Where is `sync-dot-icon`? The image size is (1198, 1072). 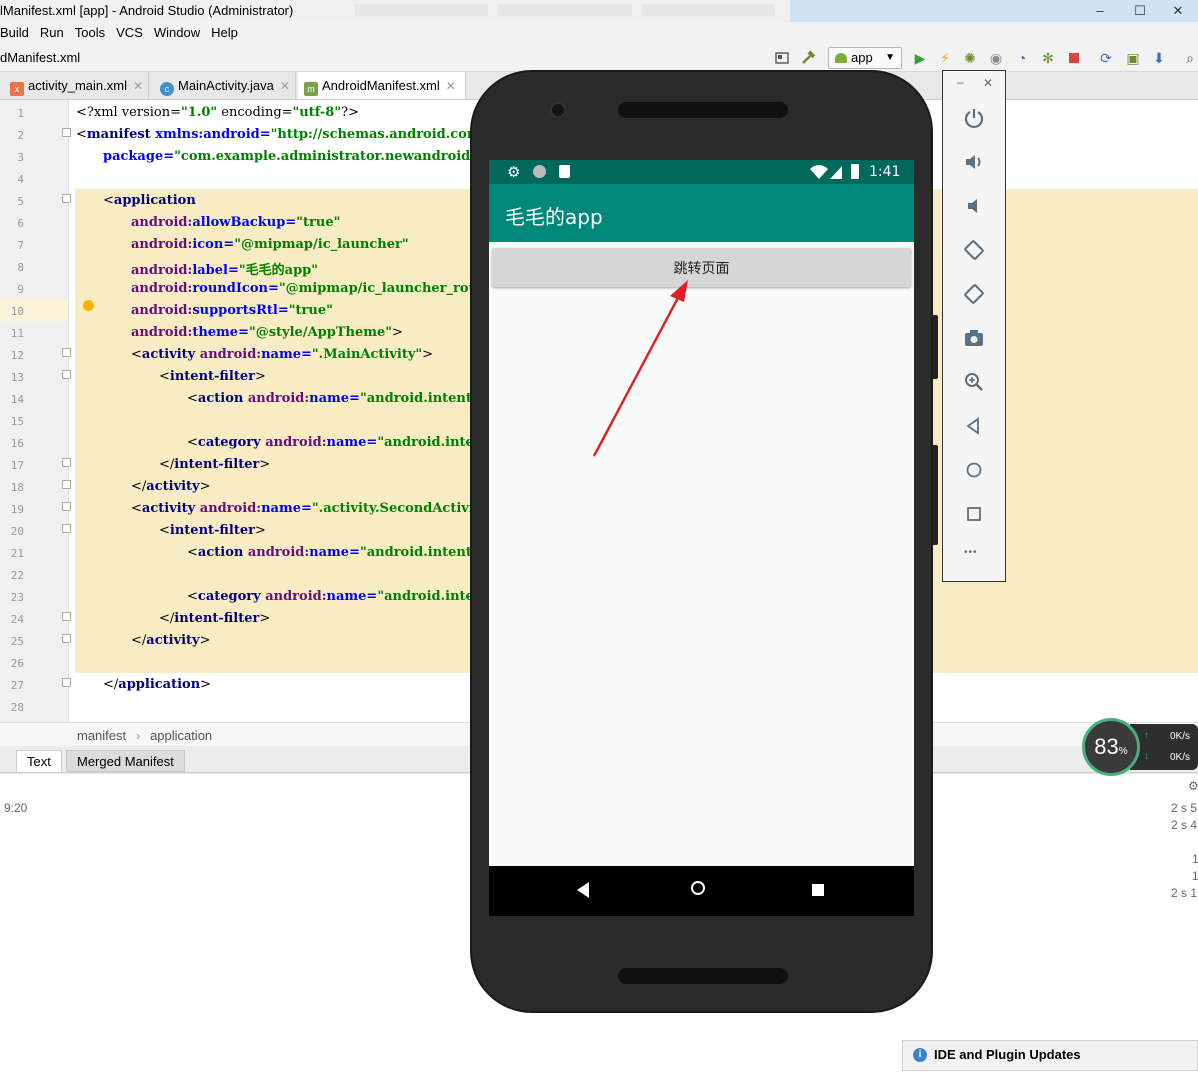
sync-dot-icon is located at coordinates (539, 171).